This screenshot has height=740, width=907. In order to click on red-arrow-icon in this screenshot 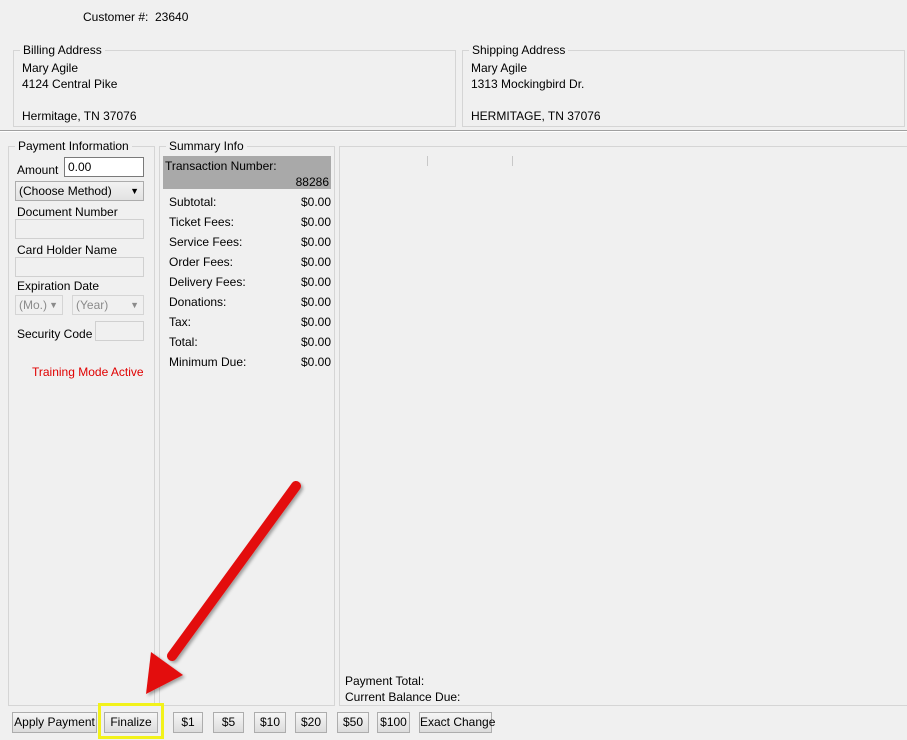, I will do `click(223, 587)`.